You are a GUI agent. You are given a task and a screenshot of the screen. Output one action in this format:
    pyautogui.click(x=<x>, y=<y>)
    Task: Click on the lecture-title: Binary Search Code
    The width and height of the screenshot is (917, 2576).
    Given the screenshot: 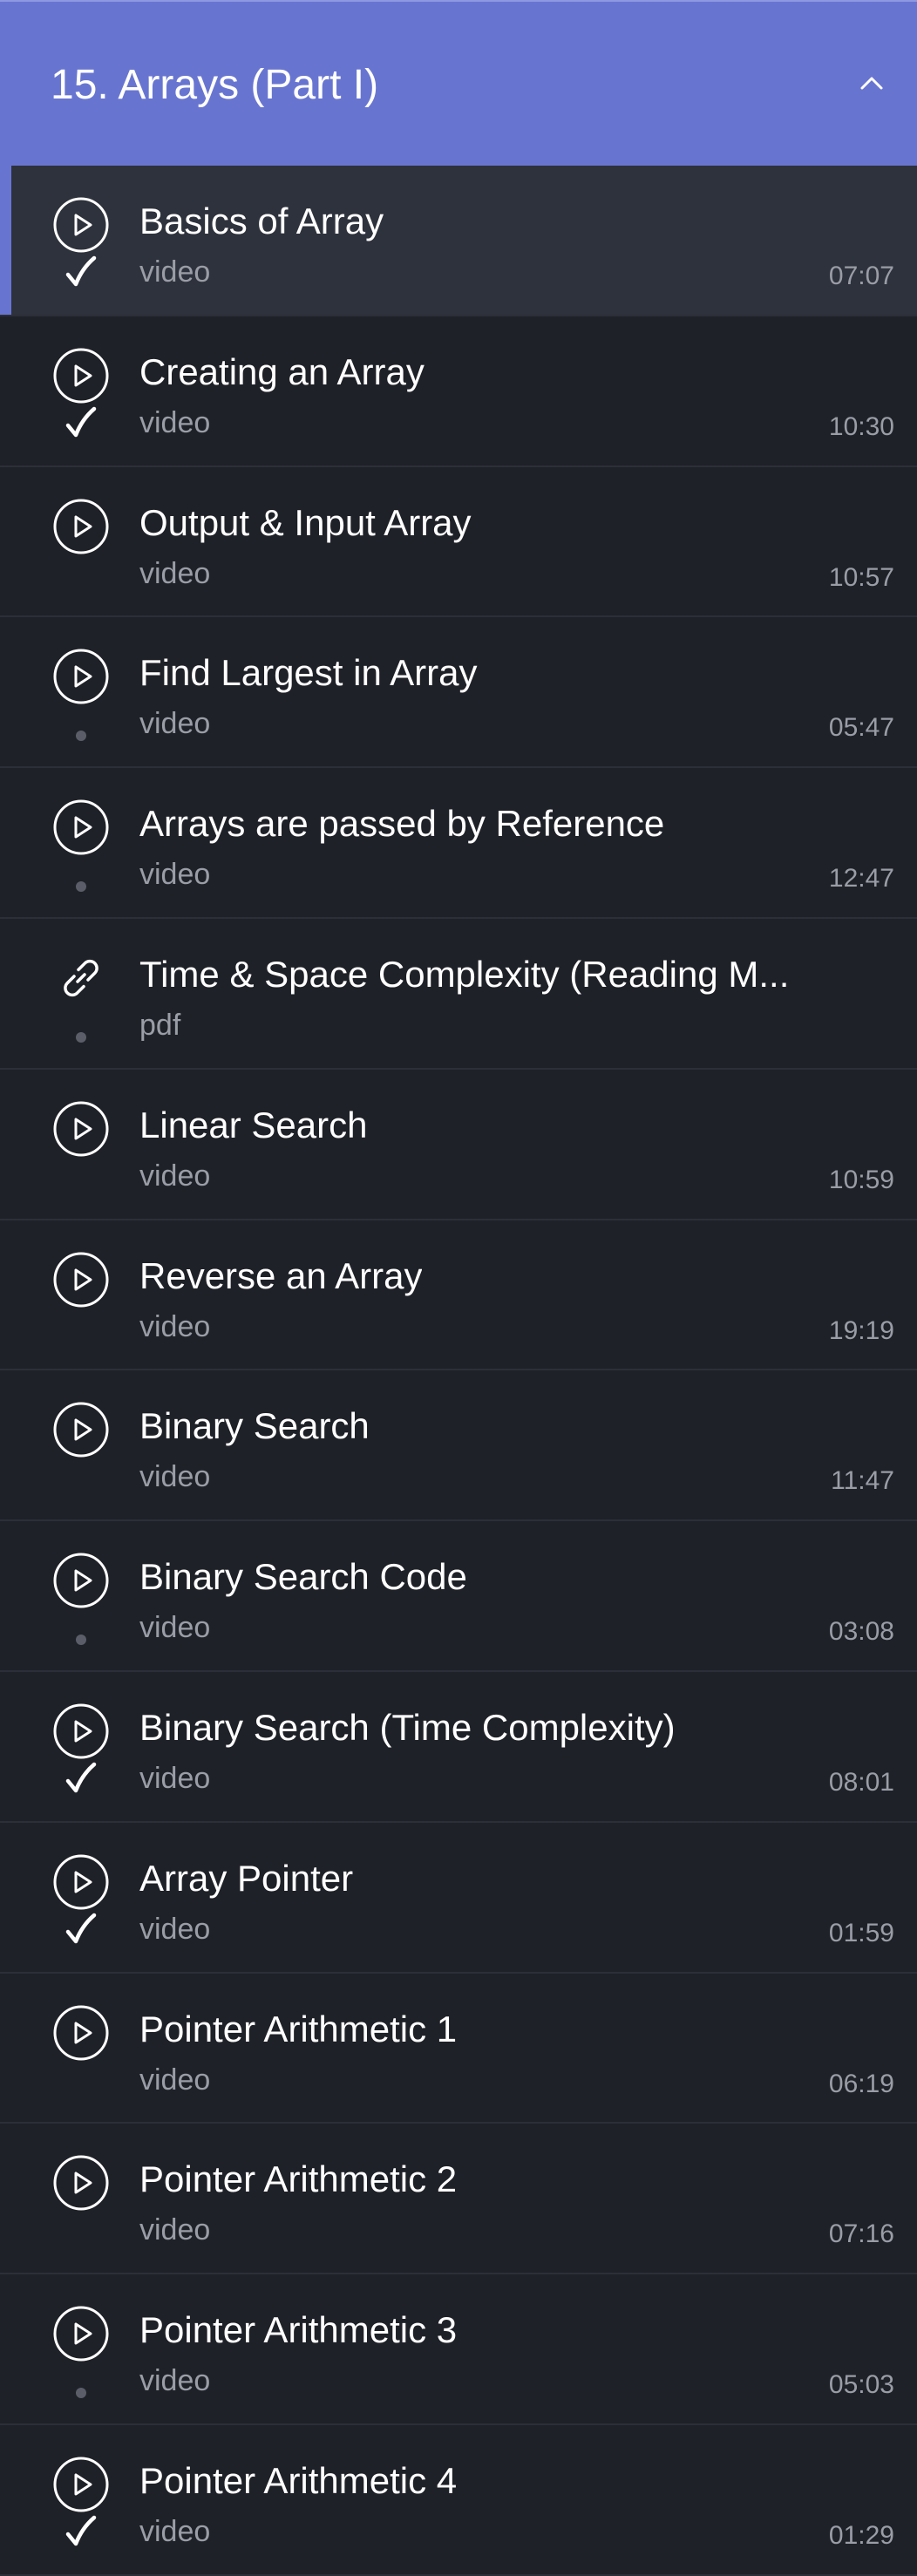 What is the action you would take?
    pyautogui.click(x=303, y=1577)
    